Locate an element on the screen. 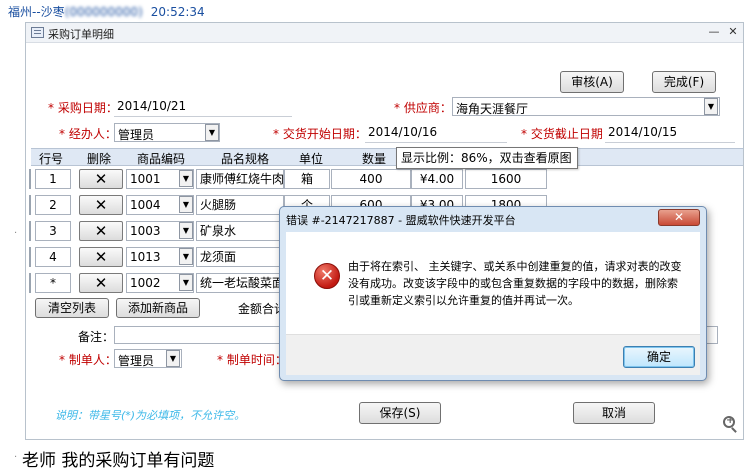 This screenshot has height=473, width=744. error-dialog-footer: 确定 is located at coordinates (493, 354).